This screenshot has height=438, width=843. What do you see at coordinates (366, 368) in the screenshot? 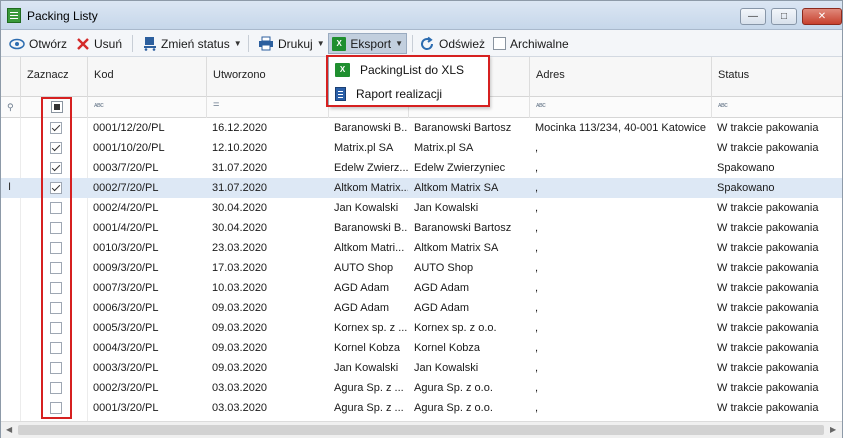
I see `cell-short: Jan Kowalski` at bounding box center [366, 368].